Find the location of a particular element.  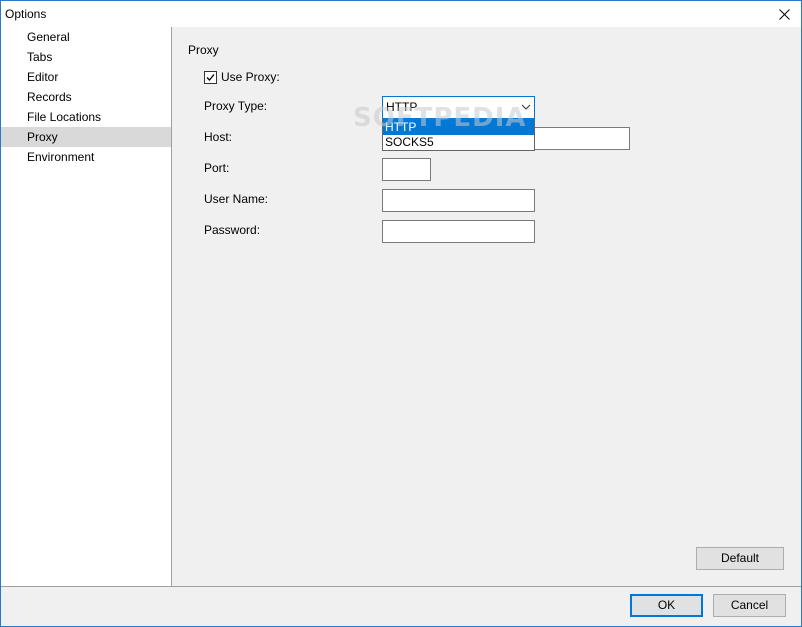

section-title: Proxy is located at coordinates (203, 50).